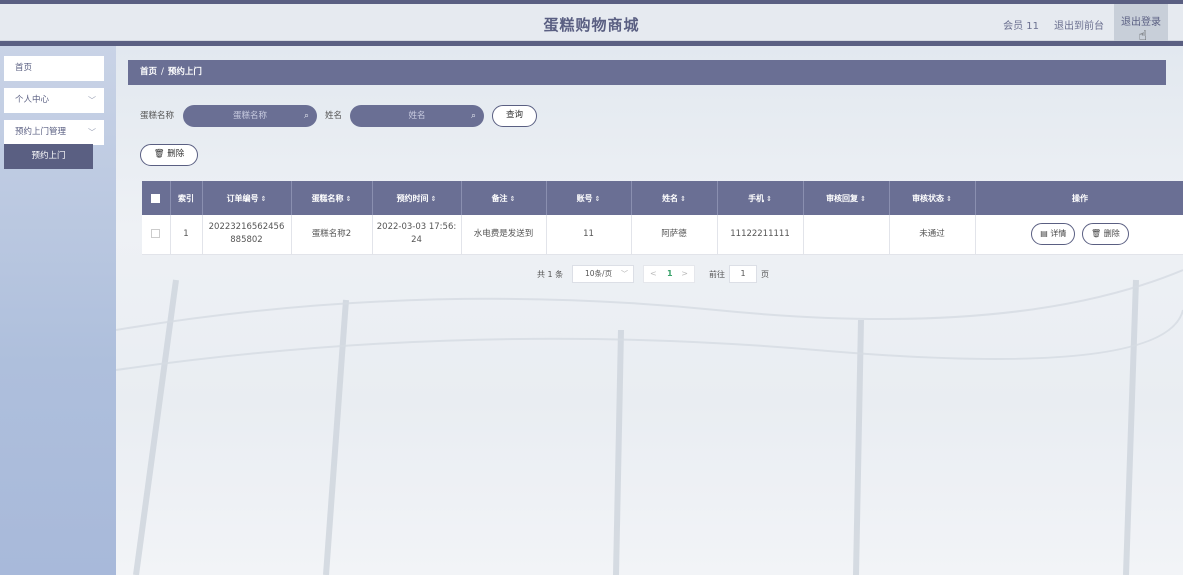  I want to click on sidebar-item-appointment-mgmt: 预约上门管理 ﹀, so click(54, 132).